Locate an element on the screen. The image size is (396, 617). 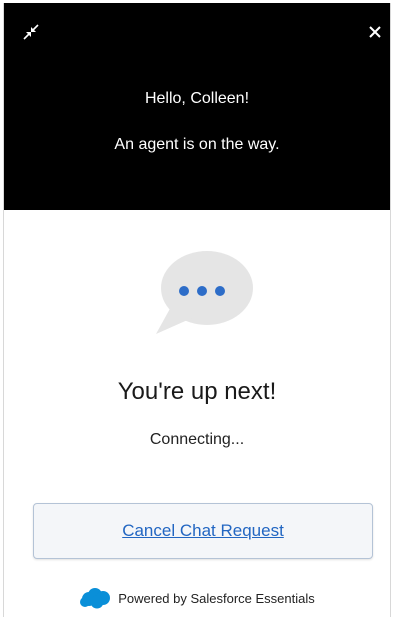
cancel-chat-request-label: Cancel Chat Request is located at coordinates (203, 530).